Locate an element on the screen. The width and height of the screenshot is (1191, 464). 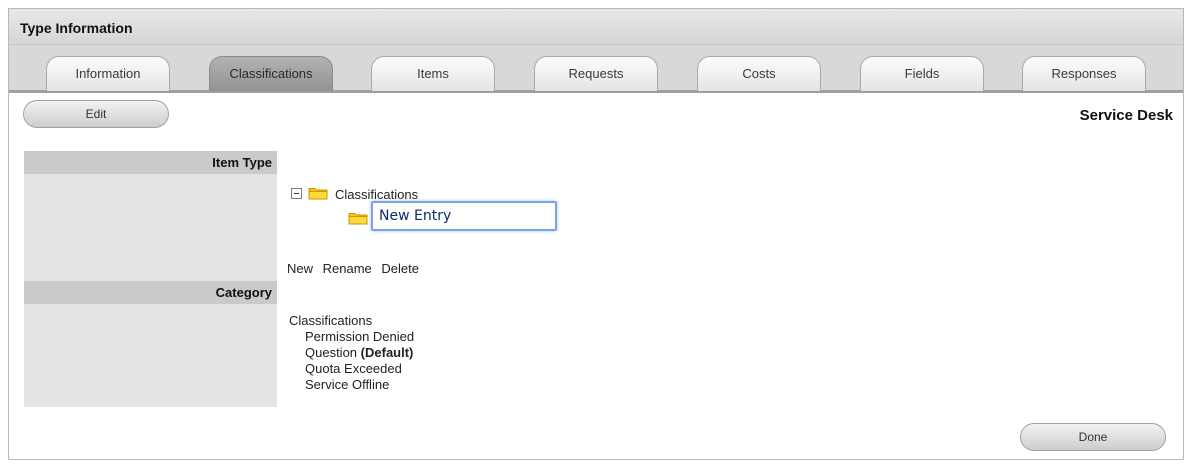
item-type-label: Item Type is located at coordinates (150, 162).